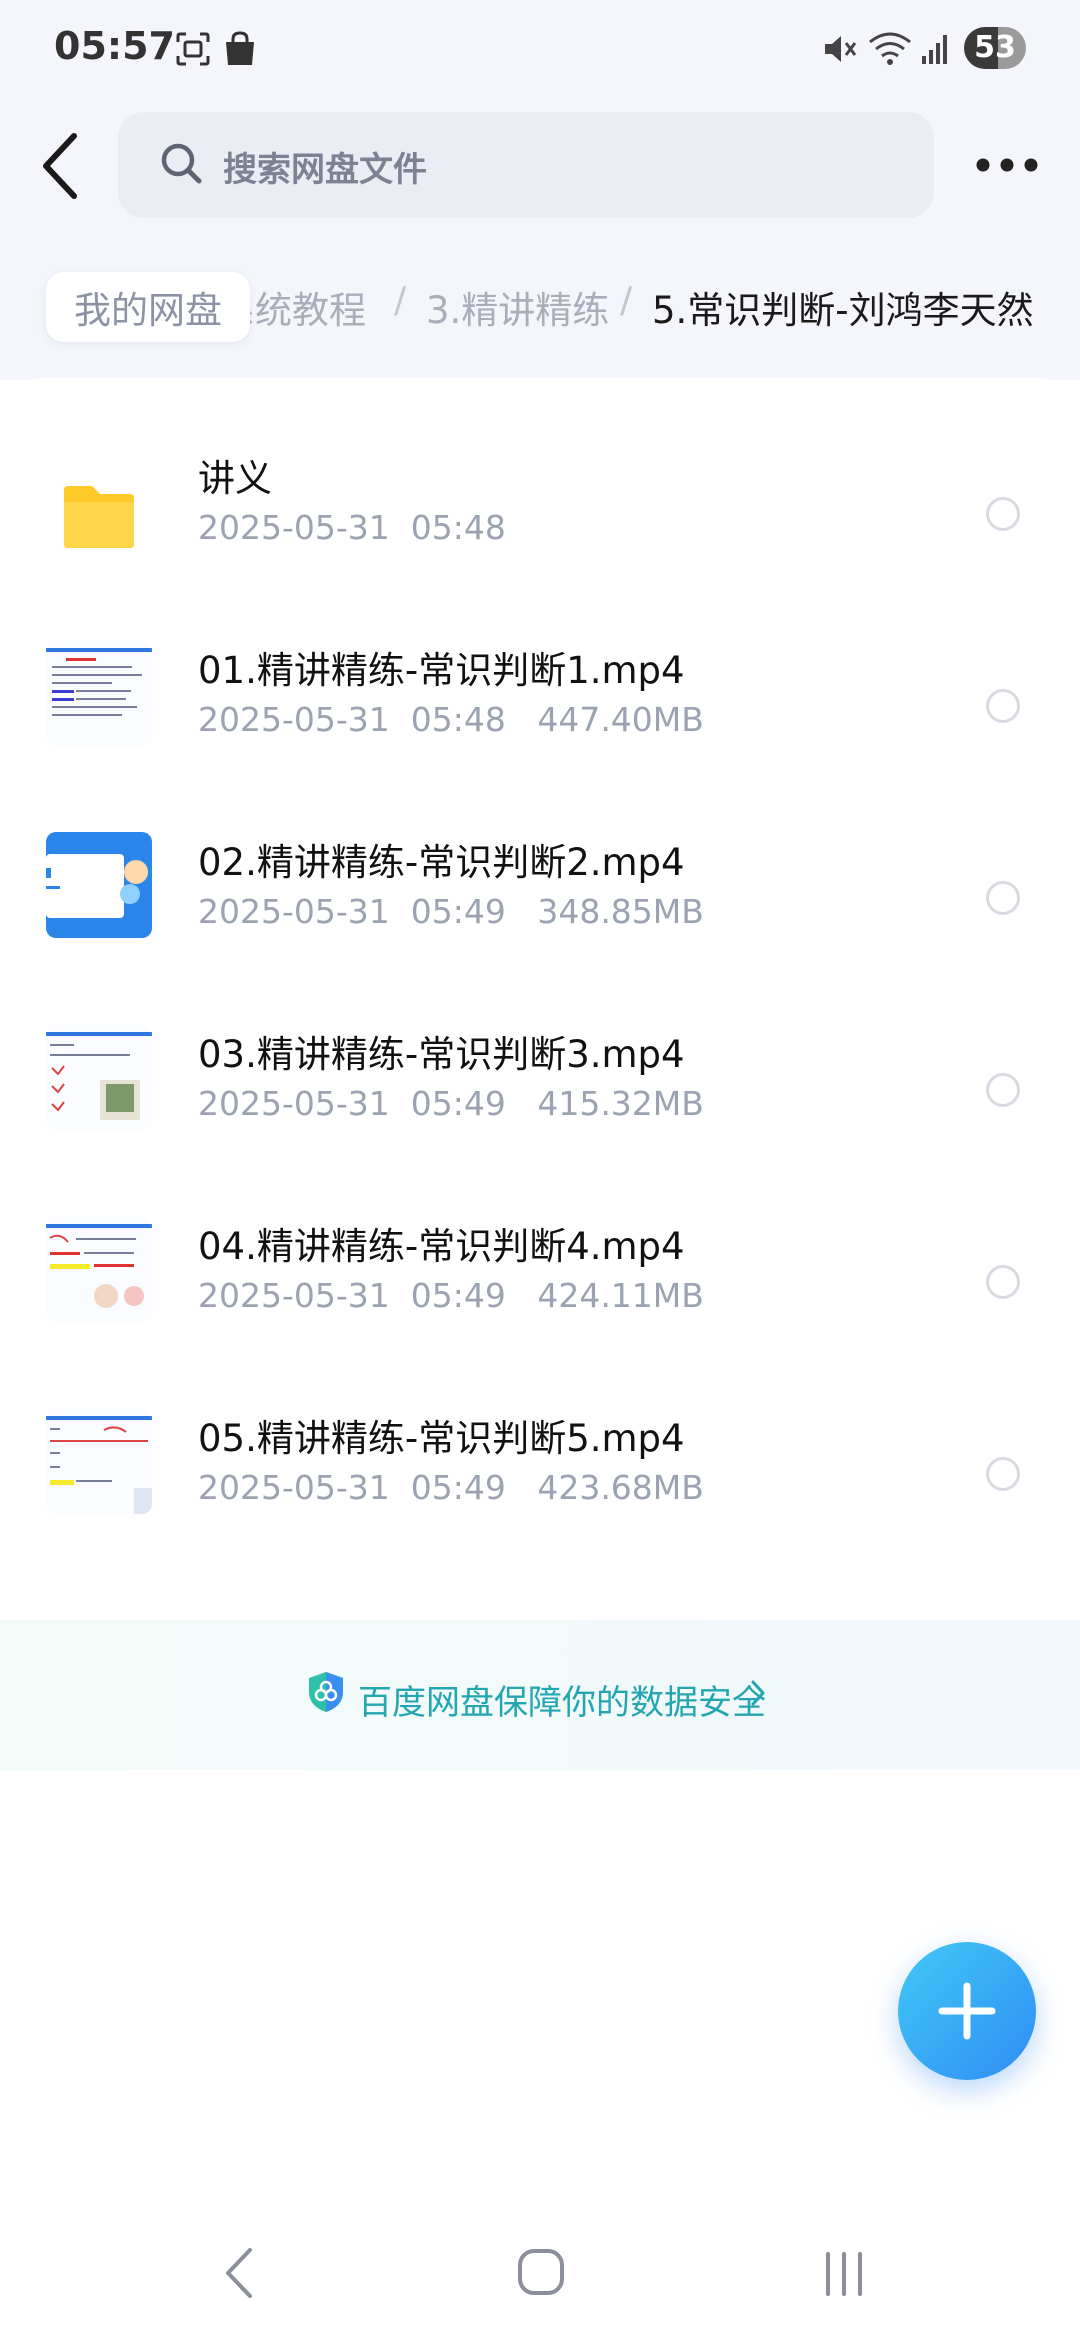 Image resolution: width=1080 pixels, height=2340 pixels. What do you see at coordinates (182, 166) in the screenshot?
I see `search-icon` at bounding box center [182, 166].